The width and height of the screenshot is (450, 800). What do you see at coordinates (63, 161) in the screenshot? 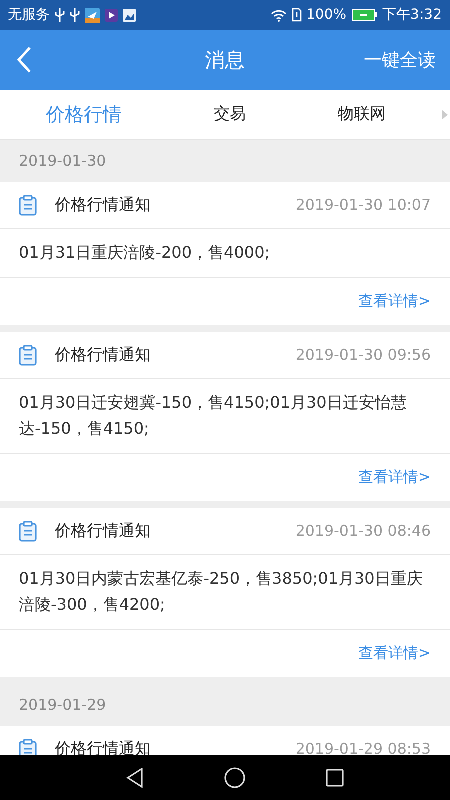
I see `date-header: 2019-01-30` at bounding box center [63, 161].